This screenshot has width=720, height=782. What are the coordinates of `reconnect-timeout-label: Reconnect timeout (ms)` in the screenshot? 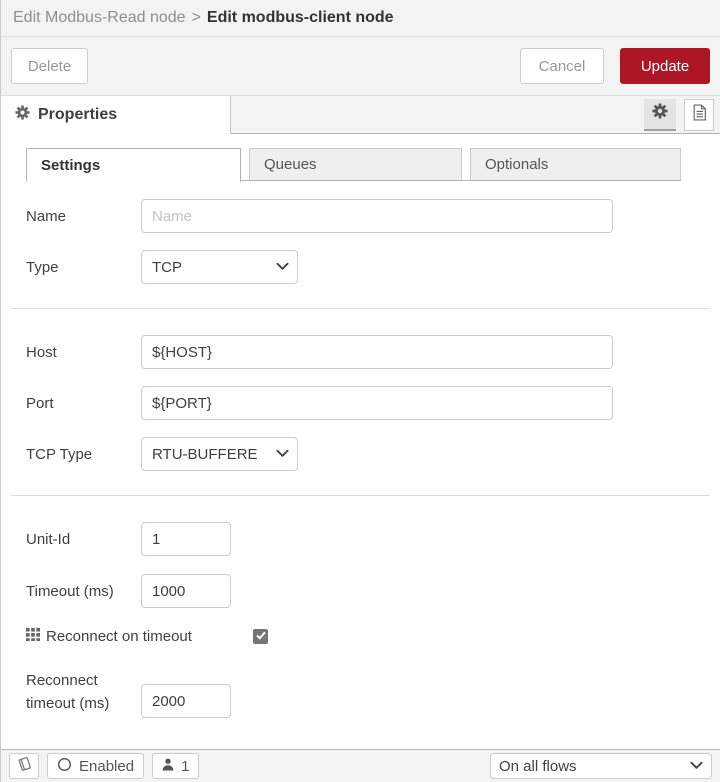 It's located at (68, 692).